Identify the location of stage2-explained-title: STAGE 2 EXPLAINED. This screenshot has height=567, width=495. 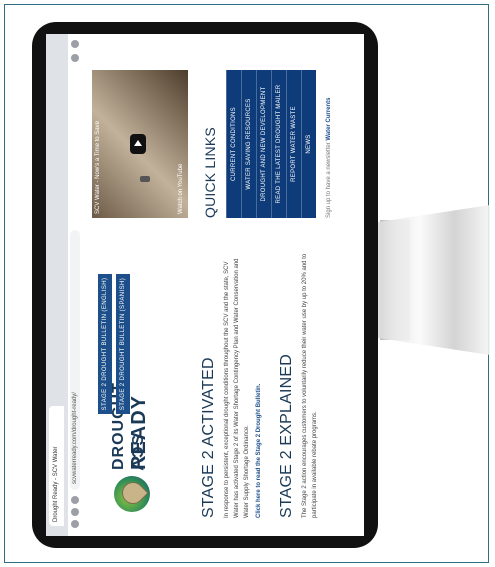
(286, 435).